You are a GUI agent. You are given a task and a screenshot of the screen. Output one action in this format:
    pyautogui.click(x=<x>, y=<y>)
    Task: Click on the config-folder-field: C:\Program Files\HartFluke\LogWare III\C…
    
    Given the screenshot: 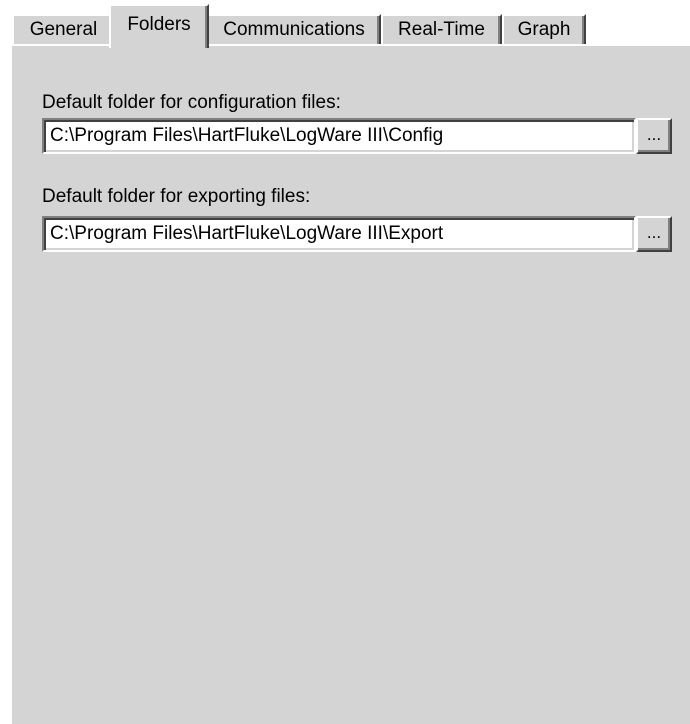 What is the action you would take?
    pyautogui.click(x=339, y=136)
    